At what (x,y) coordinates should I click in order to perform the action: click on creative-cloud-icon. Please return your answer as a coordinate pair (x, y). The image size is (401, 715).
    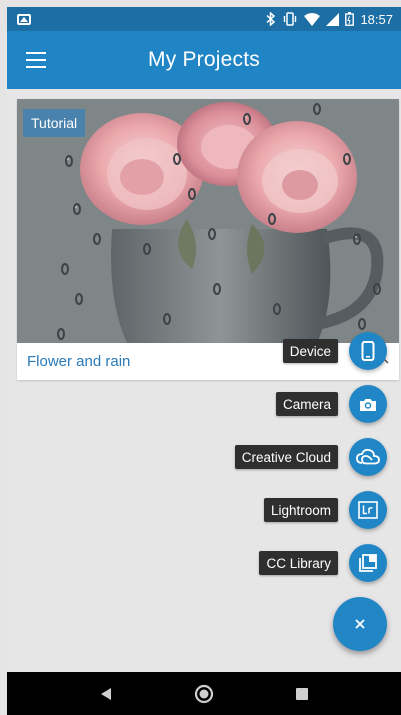
    Looking at the image, I should click on (368, 456).